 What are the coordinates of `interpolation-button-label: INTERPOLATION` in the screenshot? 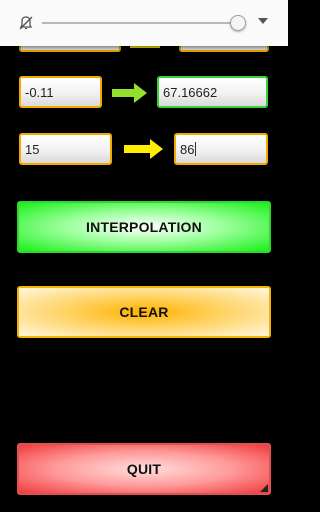 It's located at (144, 227).